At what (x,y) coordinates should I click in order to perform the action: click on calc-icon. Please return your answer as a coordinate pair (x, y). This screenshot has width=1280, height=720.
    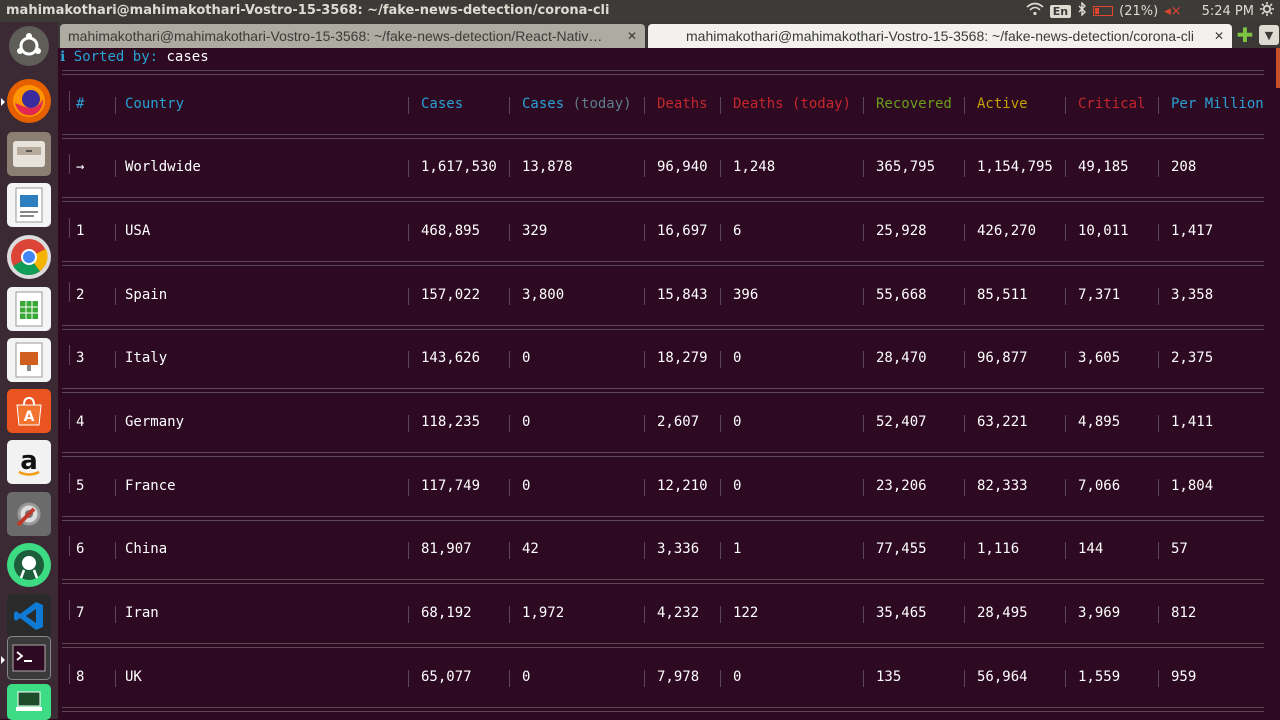
    Looking at the image, I should click on (29, 309).